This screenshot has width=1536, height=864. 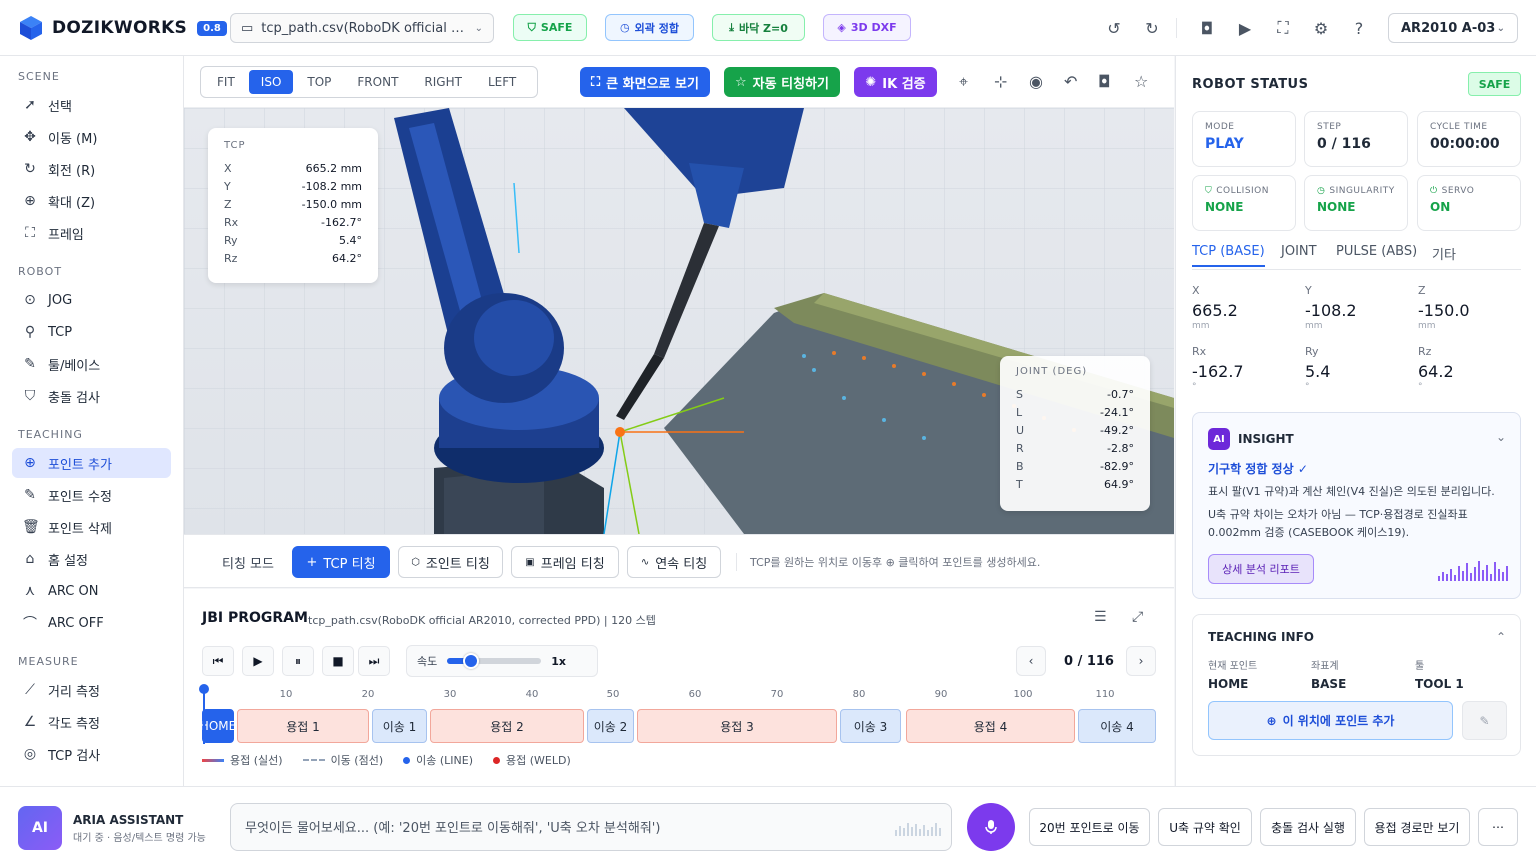 I want to click on sidebar-item-select: ➚ 선택, so click(x=91, y=105).